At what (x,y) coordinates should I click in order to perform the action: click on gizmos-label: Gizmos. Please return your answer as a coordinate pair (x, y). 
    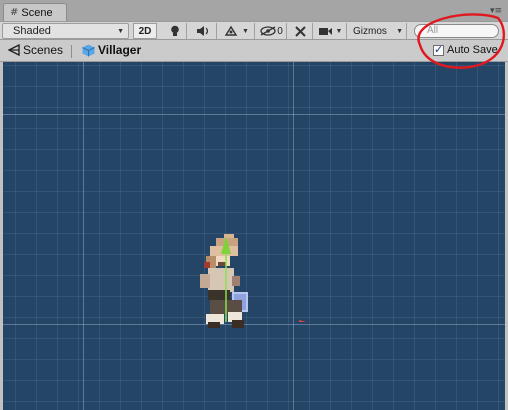
    Looking at the image, I should click on (370, 31).